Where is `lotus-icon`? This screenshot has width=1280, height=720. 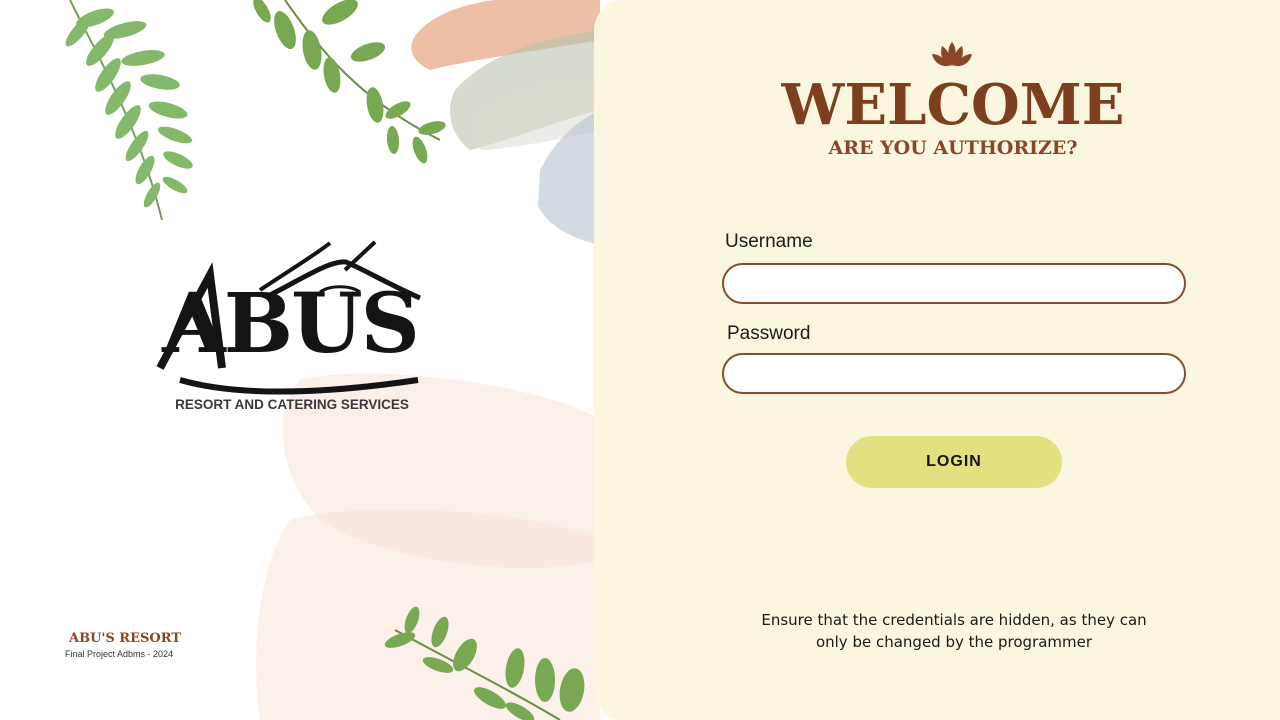
lotus-icon is located at coordinates (952, 54).